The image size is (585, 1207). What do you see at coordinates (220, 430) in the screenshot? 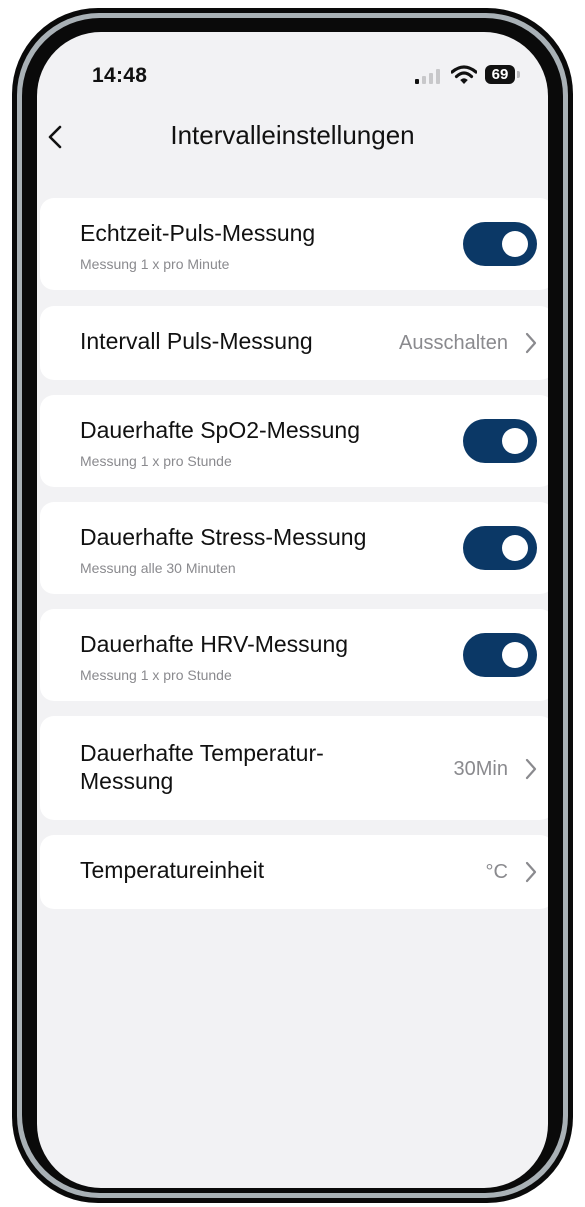
I see `spo2-label: Dauerhafte SpO2-Messung` at bounding box center [220, 430].